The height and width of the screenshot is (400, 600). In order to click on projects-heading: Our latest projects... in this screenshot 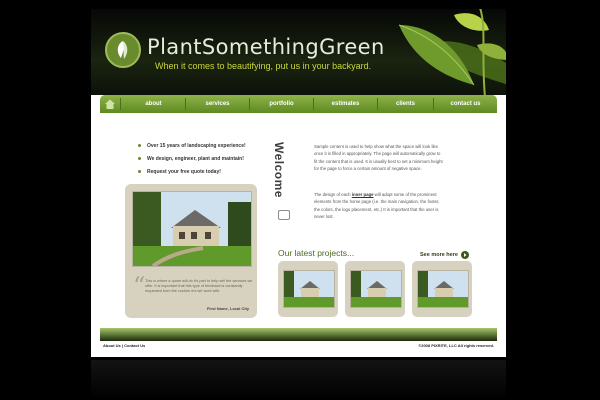, I will do `click(316, 253)`.